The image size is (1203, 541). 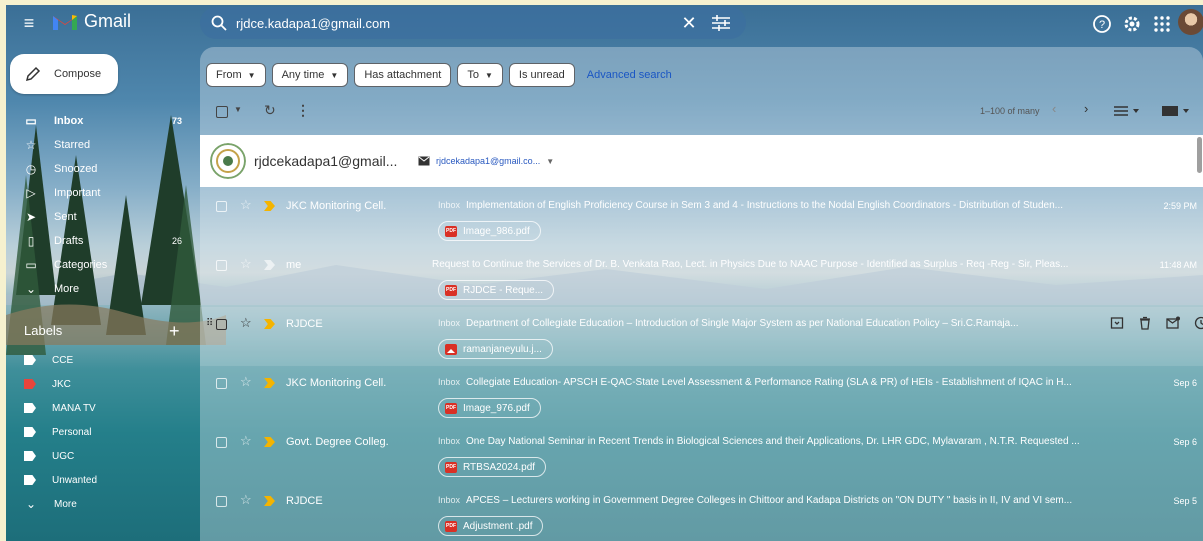 I want to click on label-item-cce: CCE, so click(x=99, y=360).